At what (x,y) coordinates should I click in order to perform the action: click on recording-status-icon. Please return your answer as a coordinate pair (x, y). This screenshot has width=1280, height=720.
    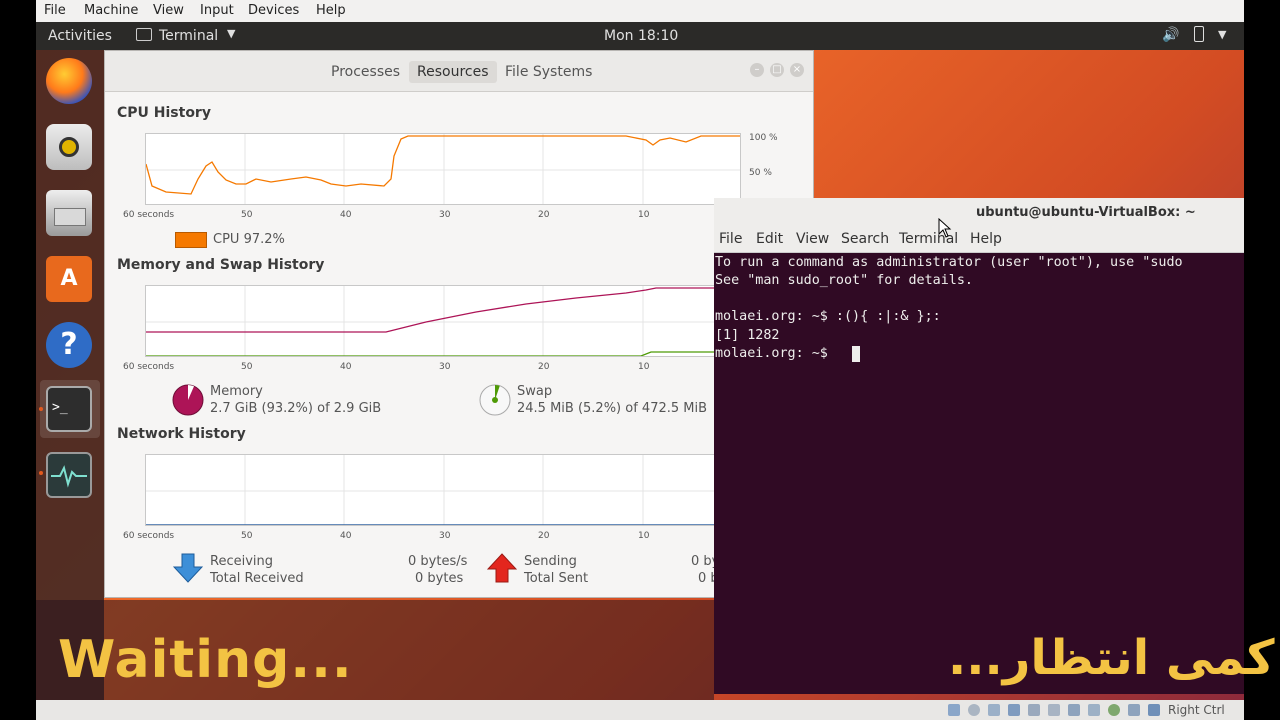
    Looking at the image, I should click on (1094, 710).